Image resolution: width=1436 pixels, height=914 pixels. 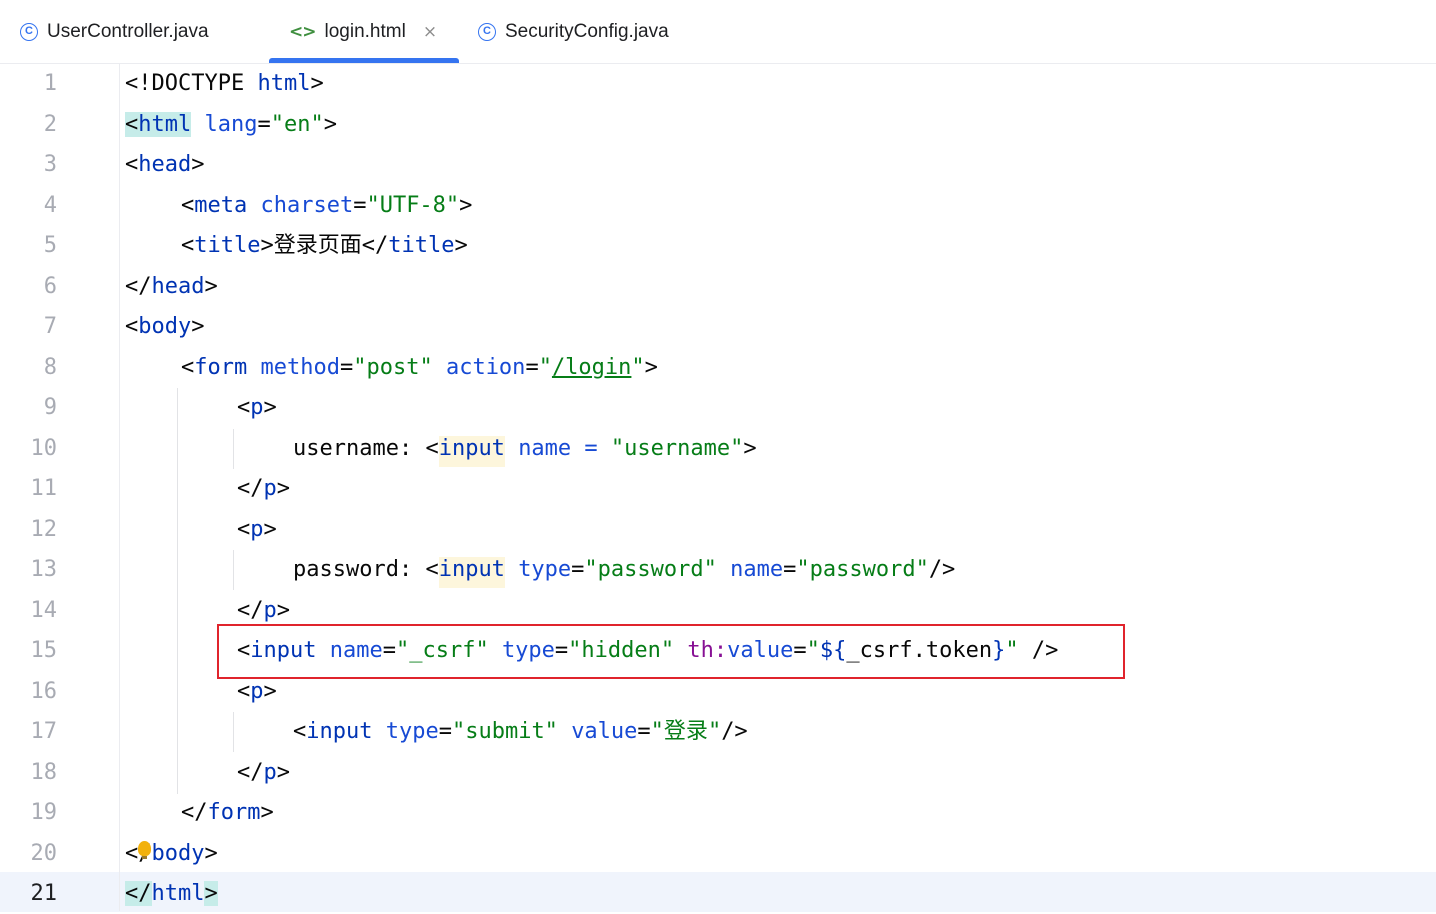 What do you see at coordinates (44, 569) in the screenshot?
I see `line-number: 13` at bounding box center [44, 569].